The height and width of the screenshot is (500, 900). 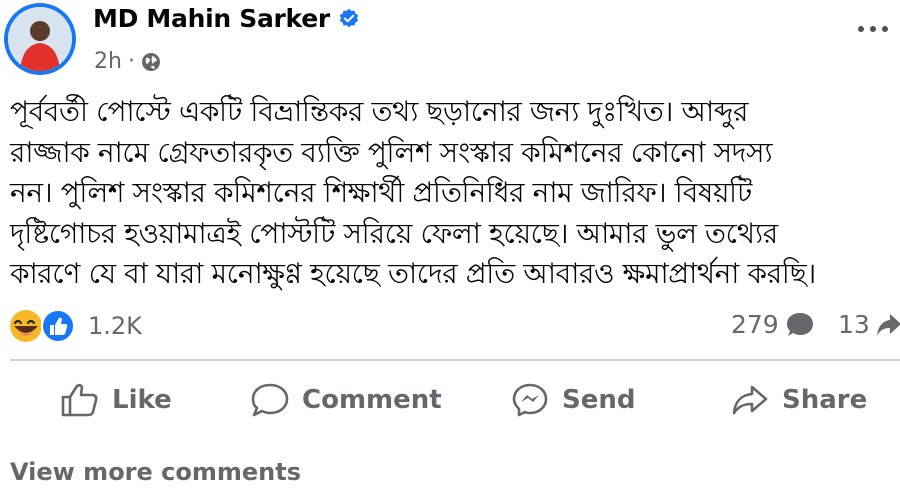 I want to click on like-label: Like, so click(x=142, y=400).